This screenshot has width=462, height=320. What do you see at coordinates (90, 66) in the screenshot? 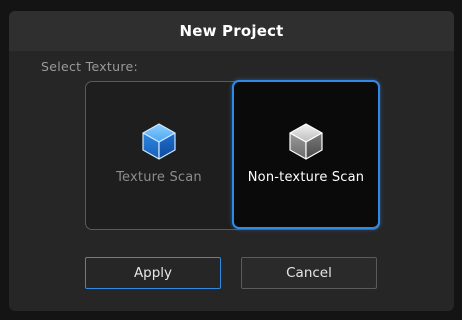
I see `select-texture-label: Select Texture:` at bounding box center [90, 66].